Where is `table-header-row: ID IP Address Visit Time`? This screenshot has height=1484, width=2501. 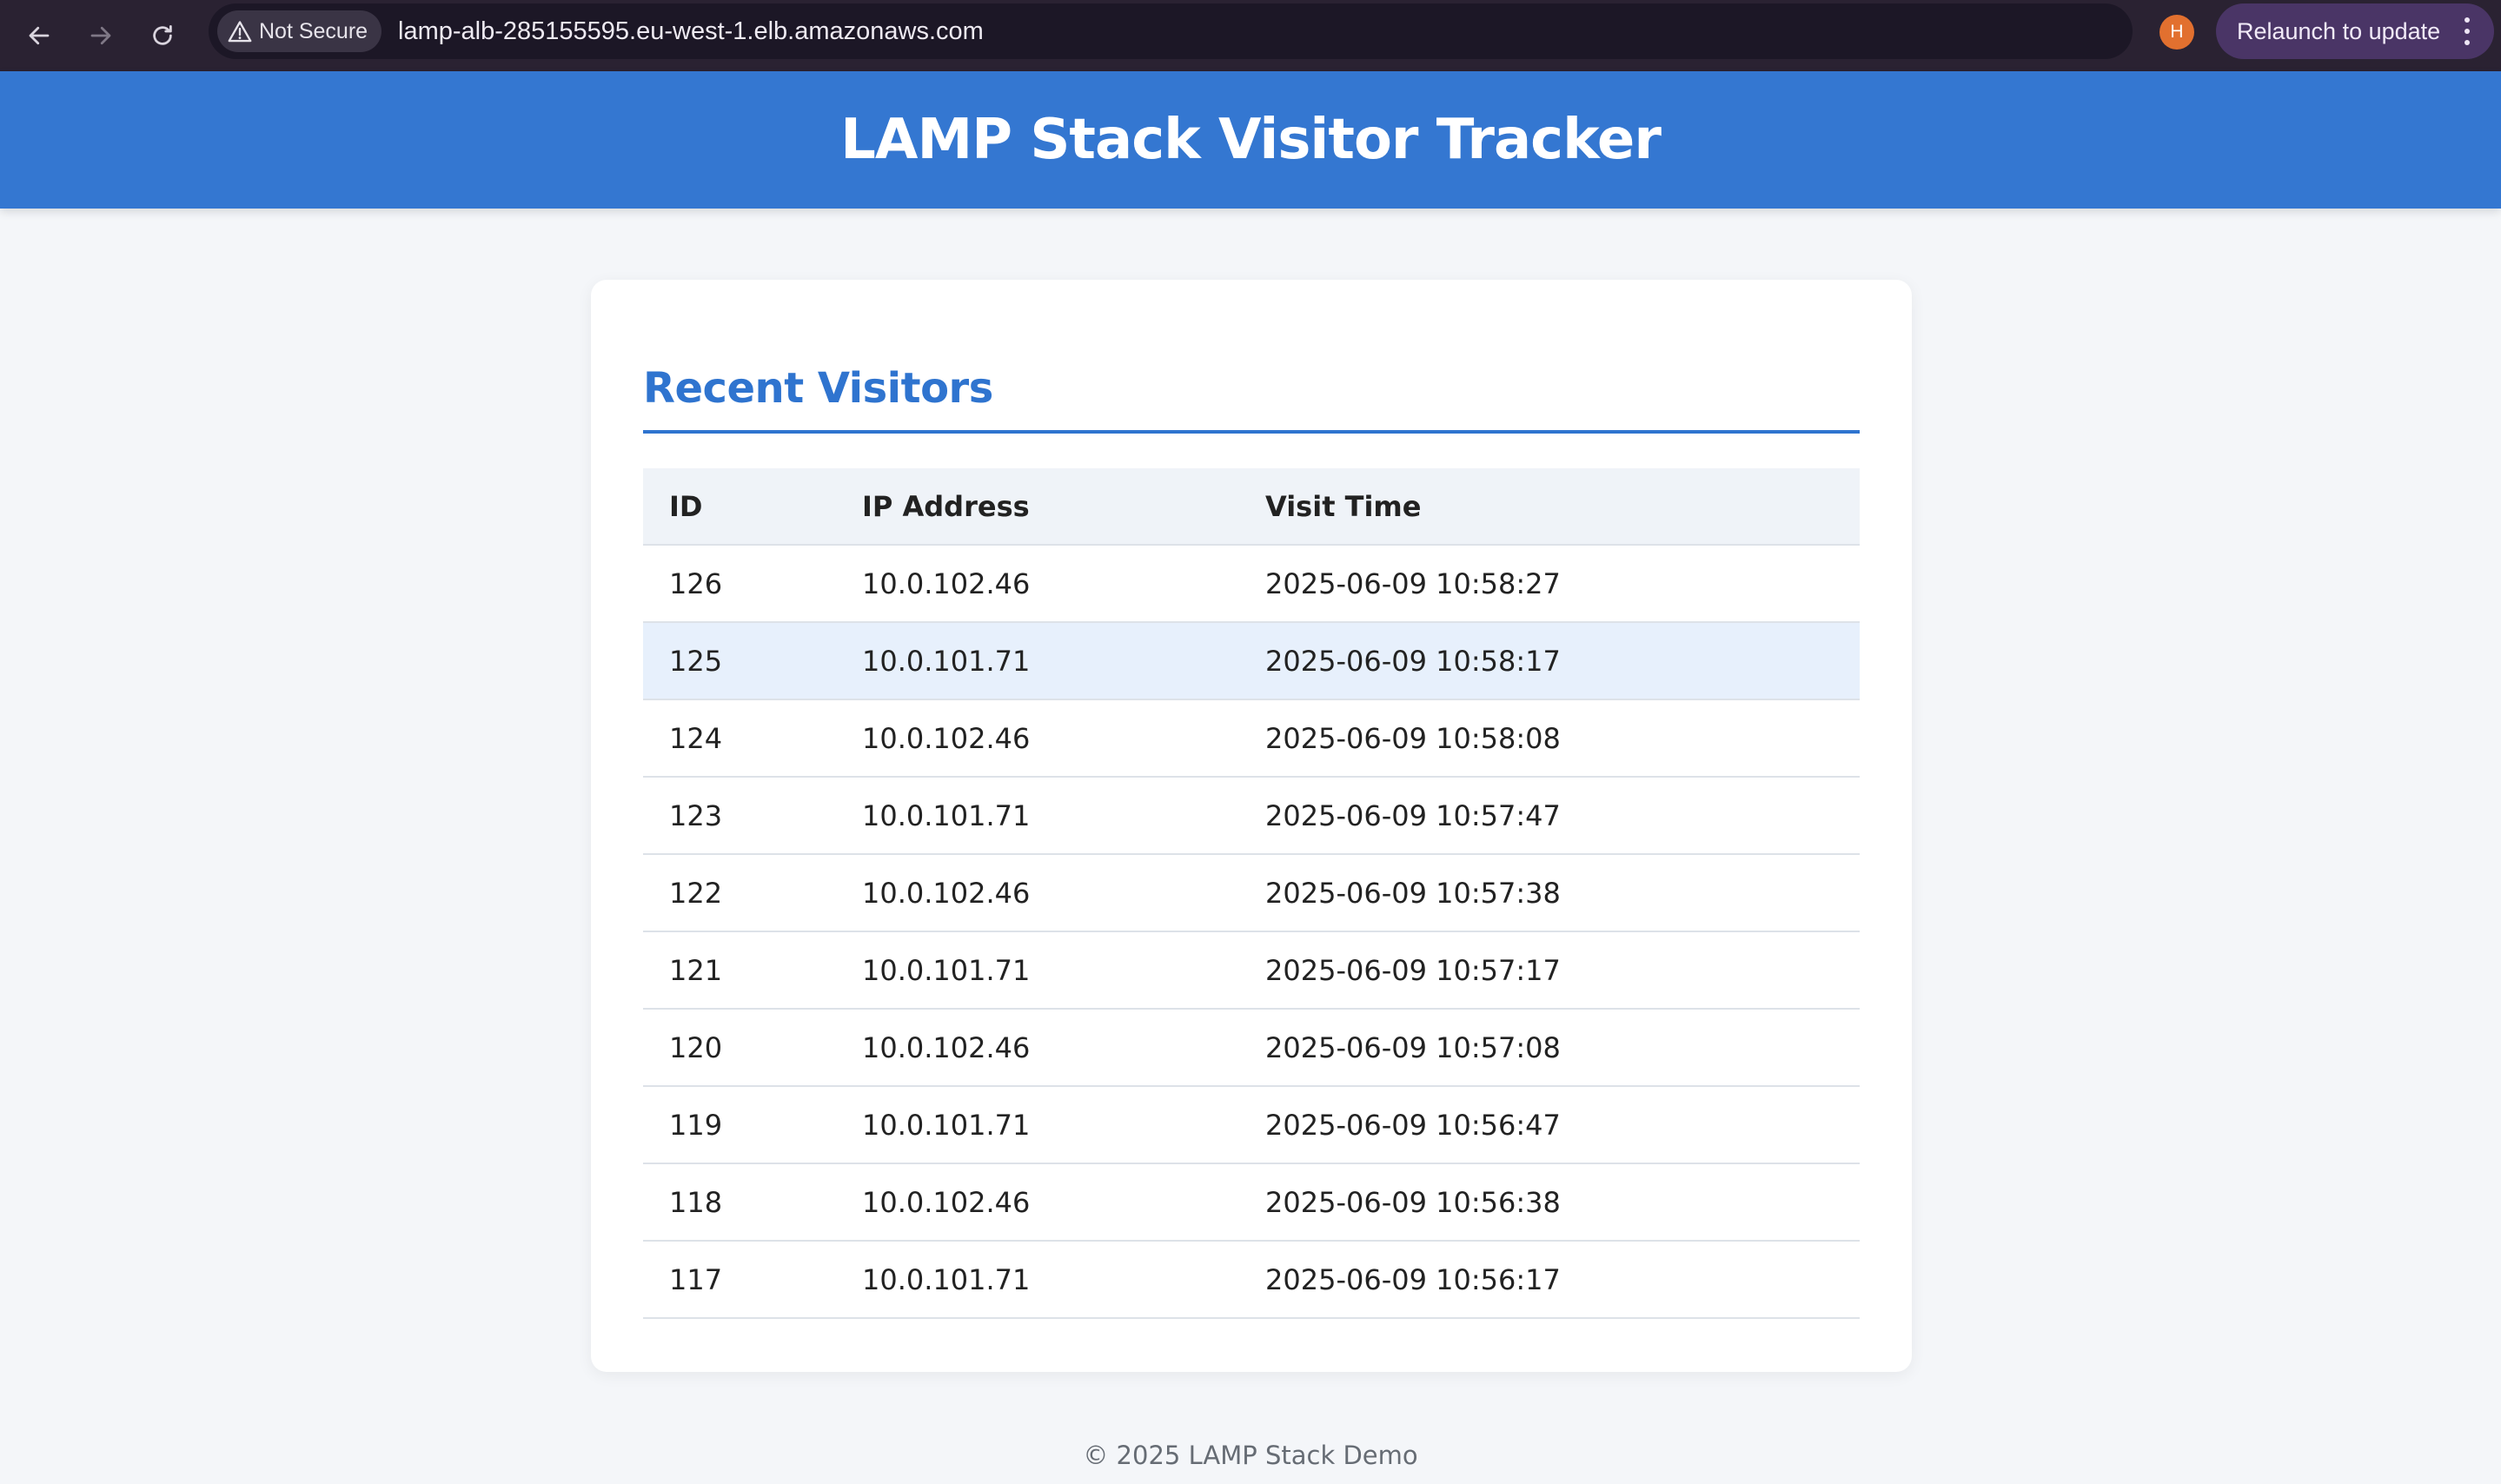 table-header-row: ID IP Address Visit Time is located at coordinates (1251, 507).